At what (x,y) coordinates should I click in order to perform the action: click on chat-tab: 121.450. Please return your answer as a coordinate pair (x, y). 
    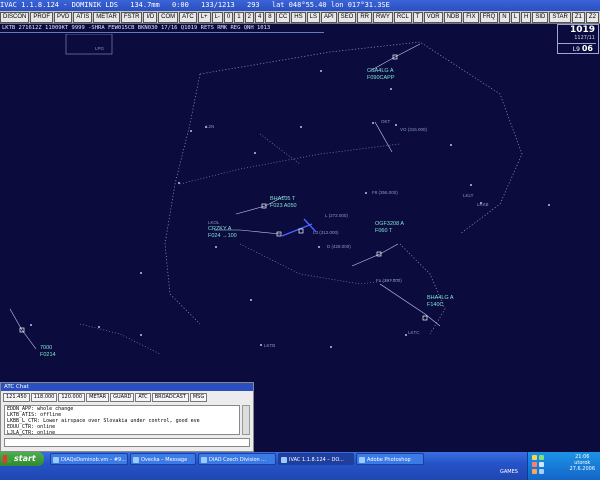
    Looking at the image, I should click on (16, 397).